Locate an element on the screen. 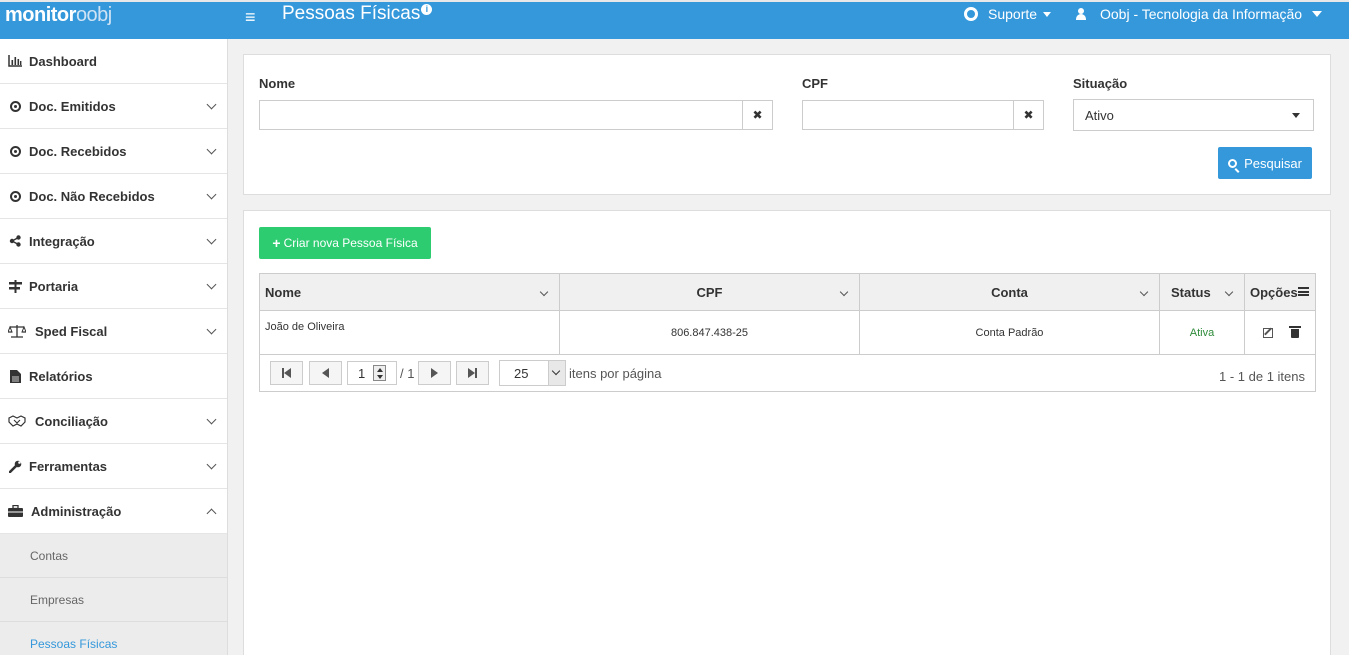  sidebar-item-ferramentas: Ferramentas is located at coordinates (113, 466).